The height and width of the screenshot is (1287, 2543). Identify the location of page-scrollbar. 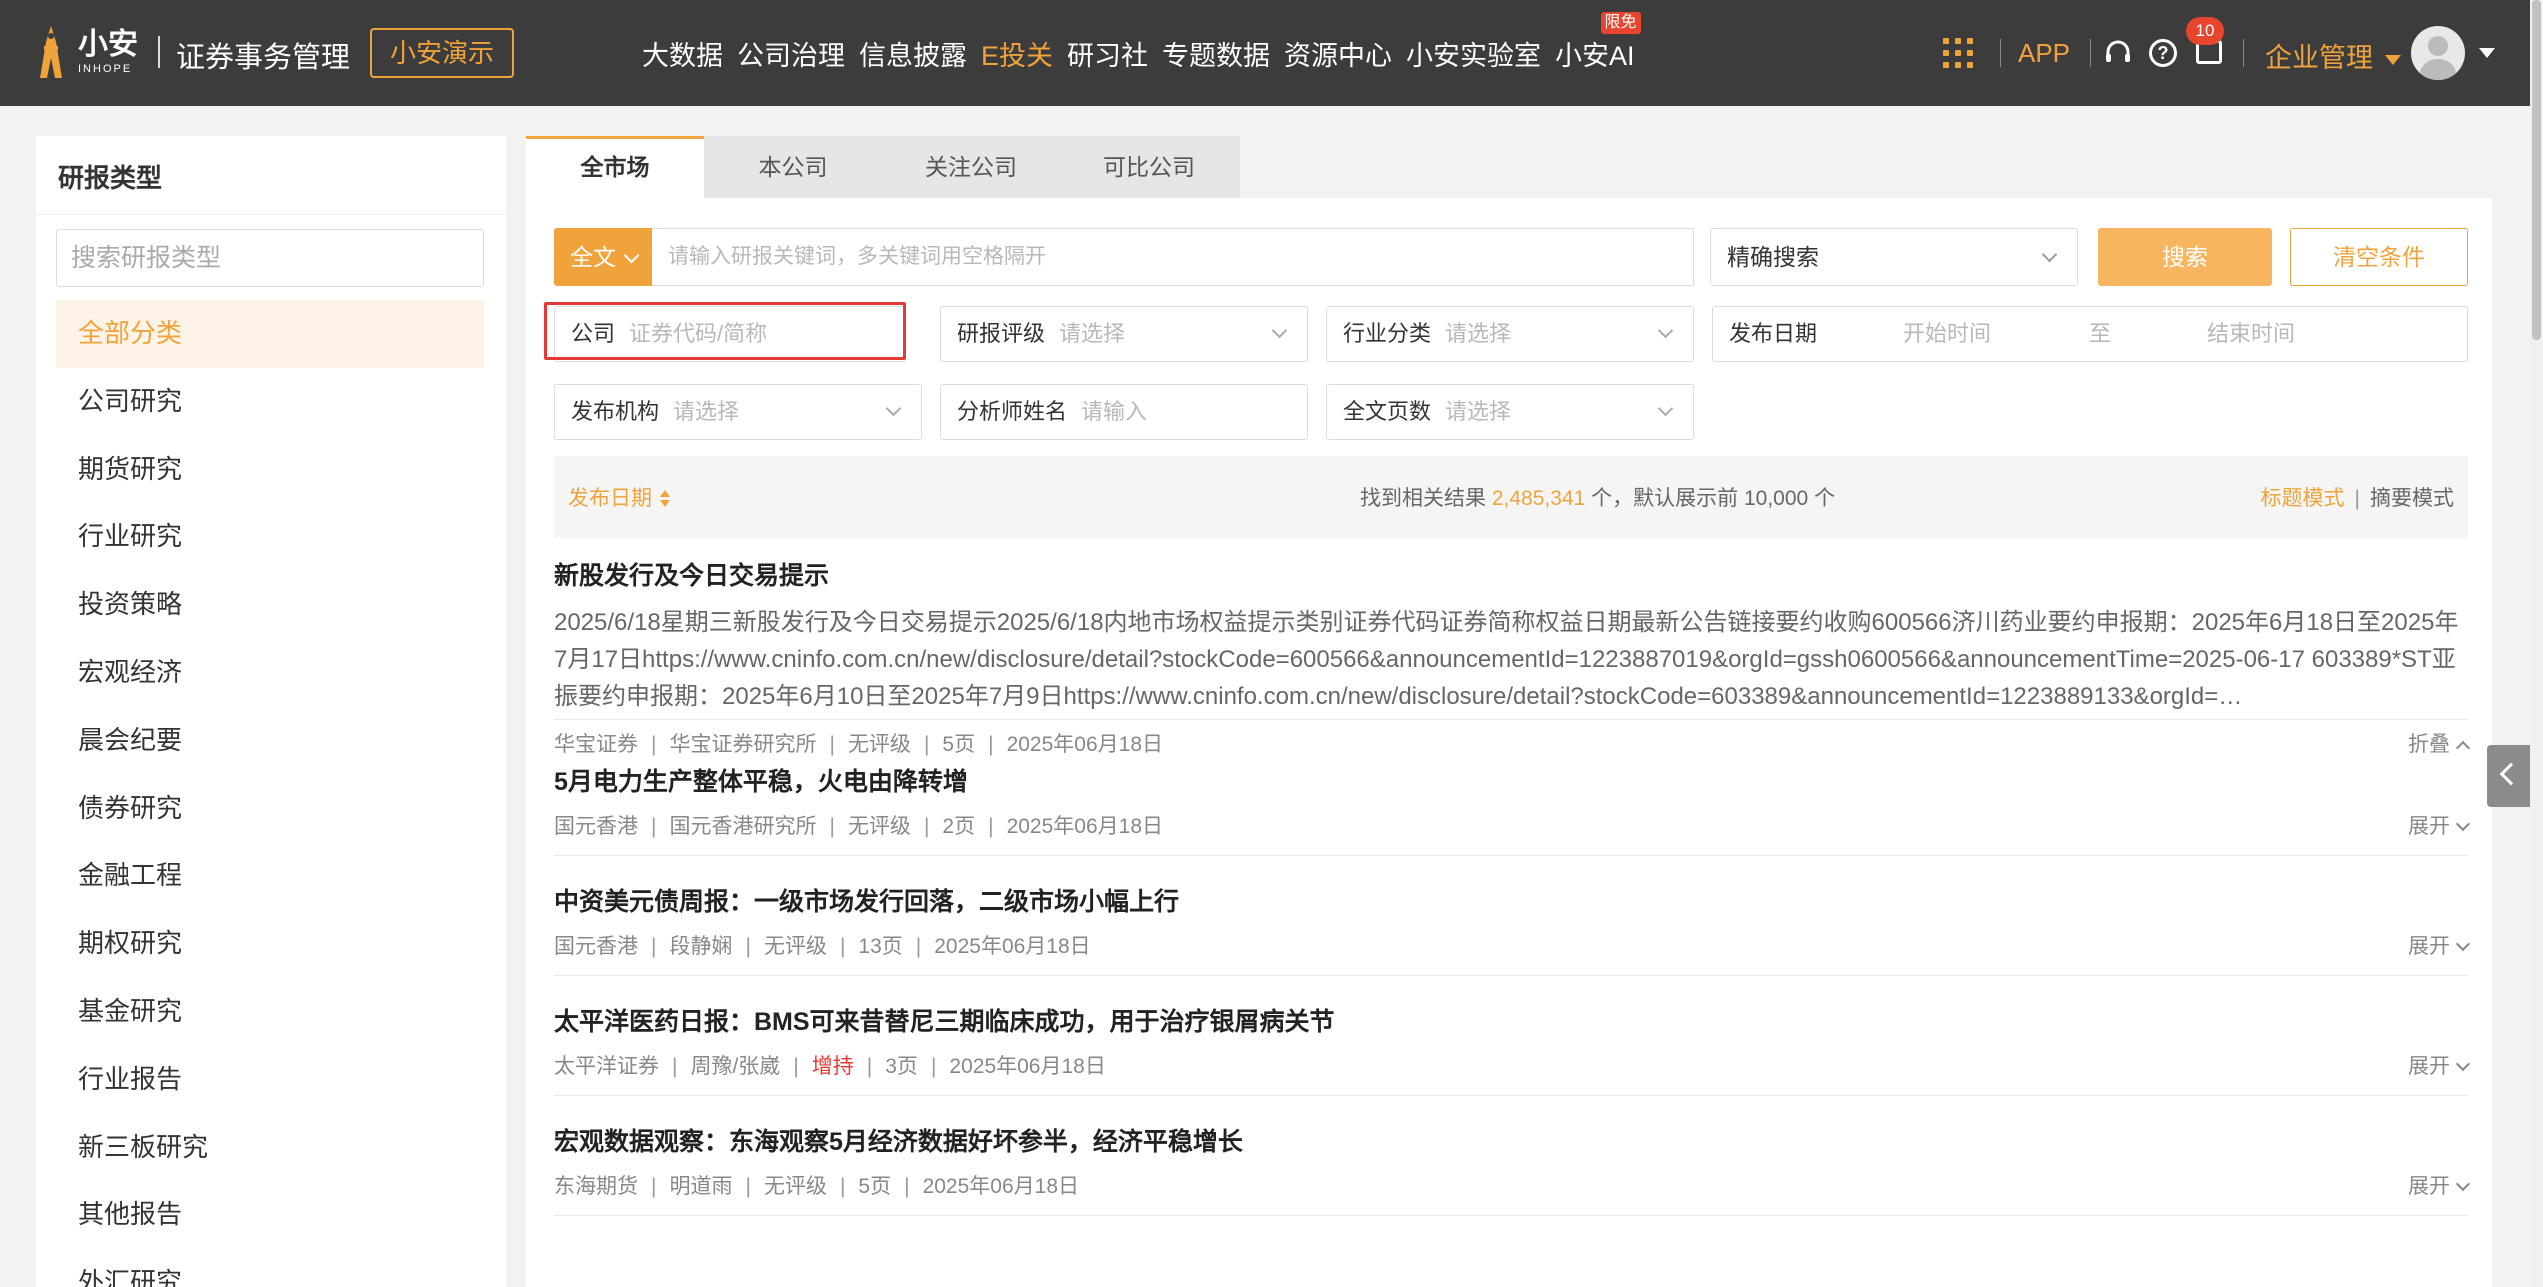
(2536, 643).